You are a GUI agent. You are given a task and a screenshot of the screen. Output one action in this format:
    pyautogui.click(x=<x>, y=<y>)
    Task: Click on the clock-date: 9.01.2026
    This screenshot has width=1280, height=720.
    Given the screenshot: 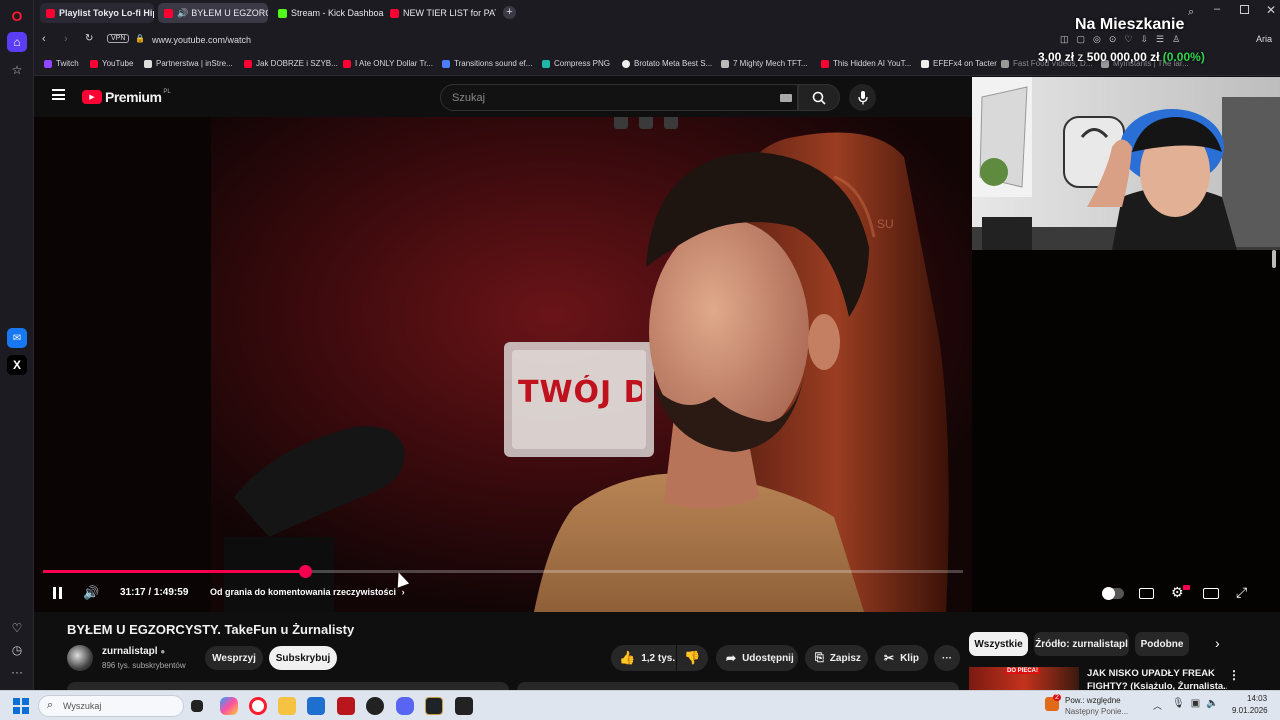 What is the action you would take?
    pyautogui.click(x=1250, y=710)
    